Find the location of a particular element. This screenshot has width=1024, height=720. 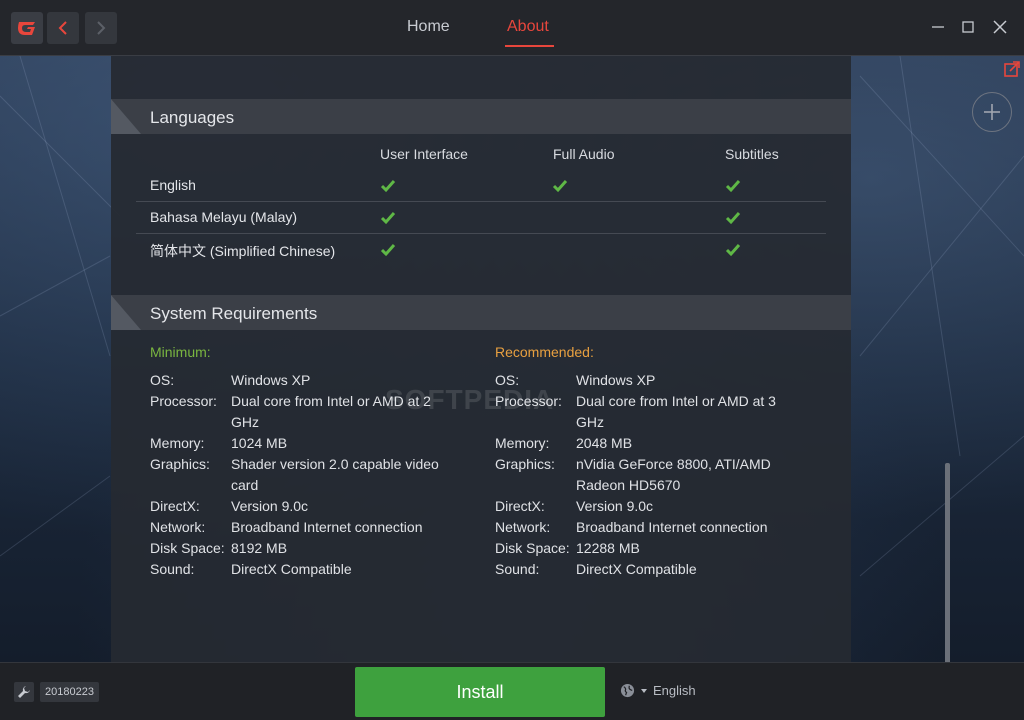

install-button: Install is located at coordinates (480, 692).